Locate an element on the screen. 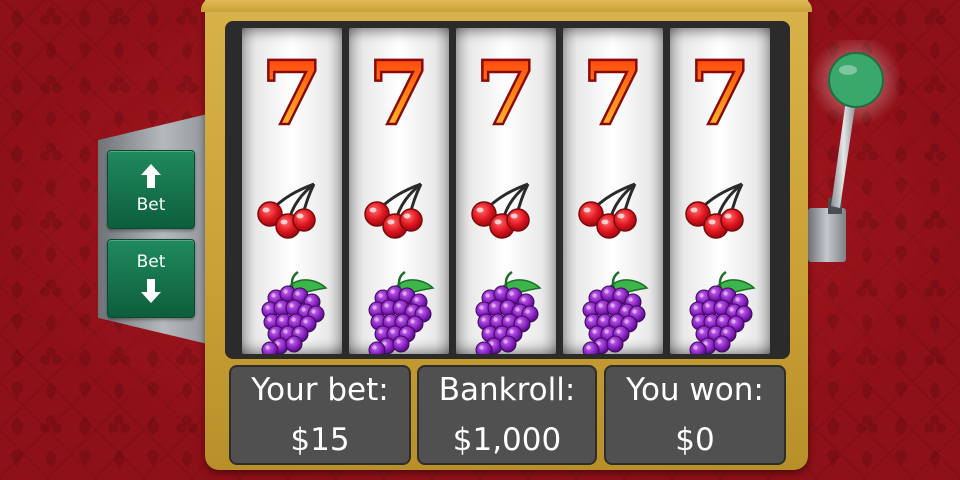 The height and width of the screenshot is (480, 960). reel-3: 7 is located at coordinates (506, 191).